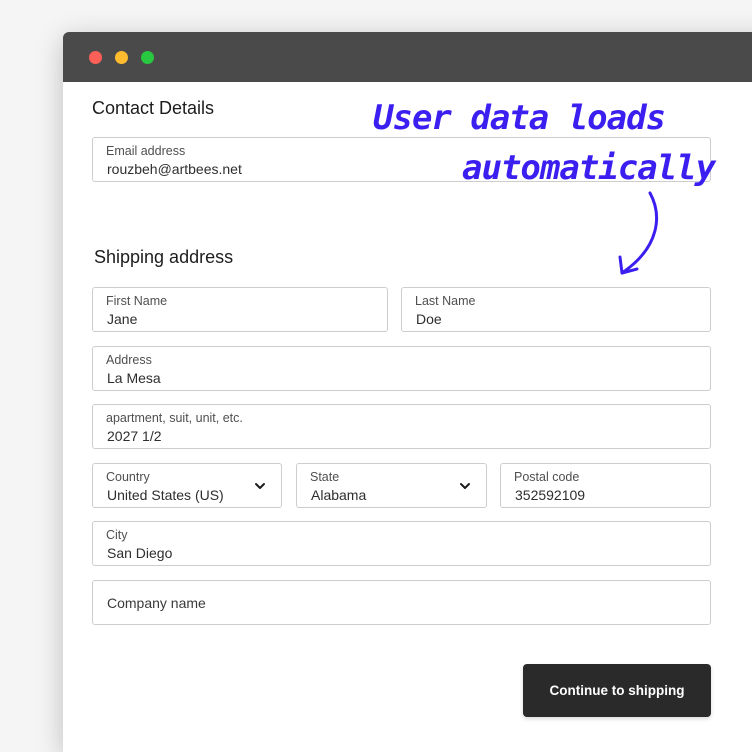 The width and height of the screenshot is (752, 752). What do you see at coordinates (605, 485) in the screenshot?
I see `postal-code-field: Postal code 352592109` at bounding box center [605, 485].